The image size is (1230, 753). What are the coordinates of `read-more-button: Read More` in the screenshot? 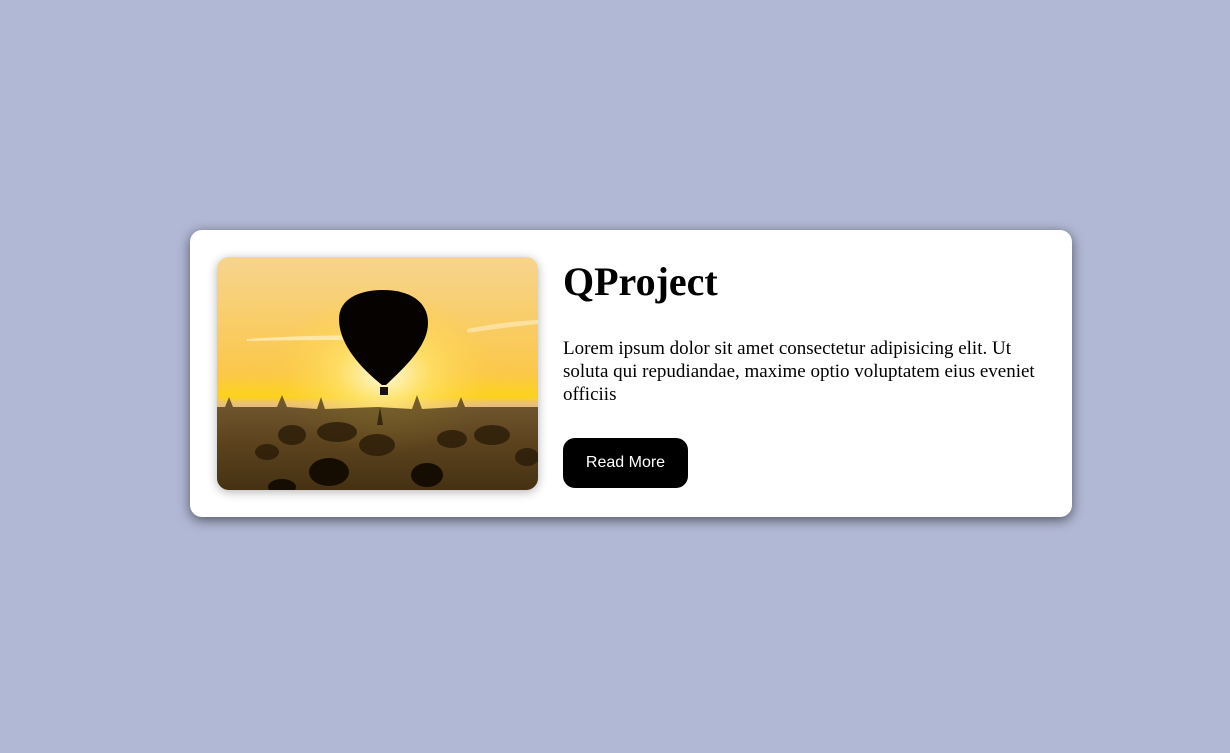 It's located at (625, 463).